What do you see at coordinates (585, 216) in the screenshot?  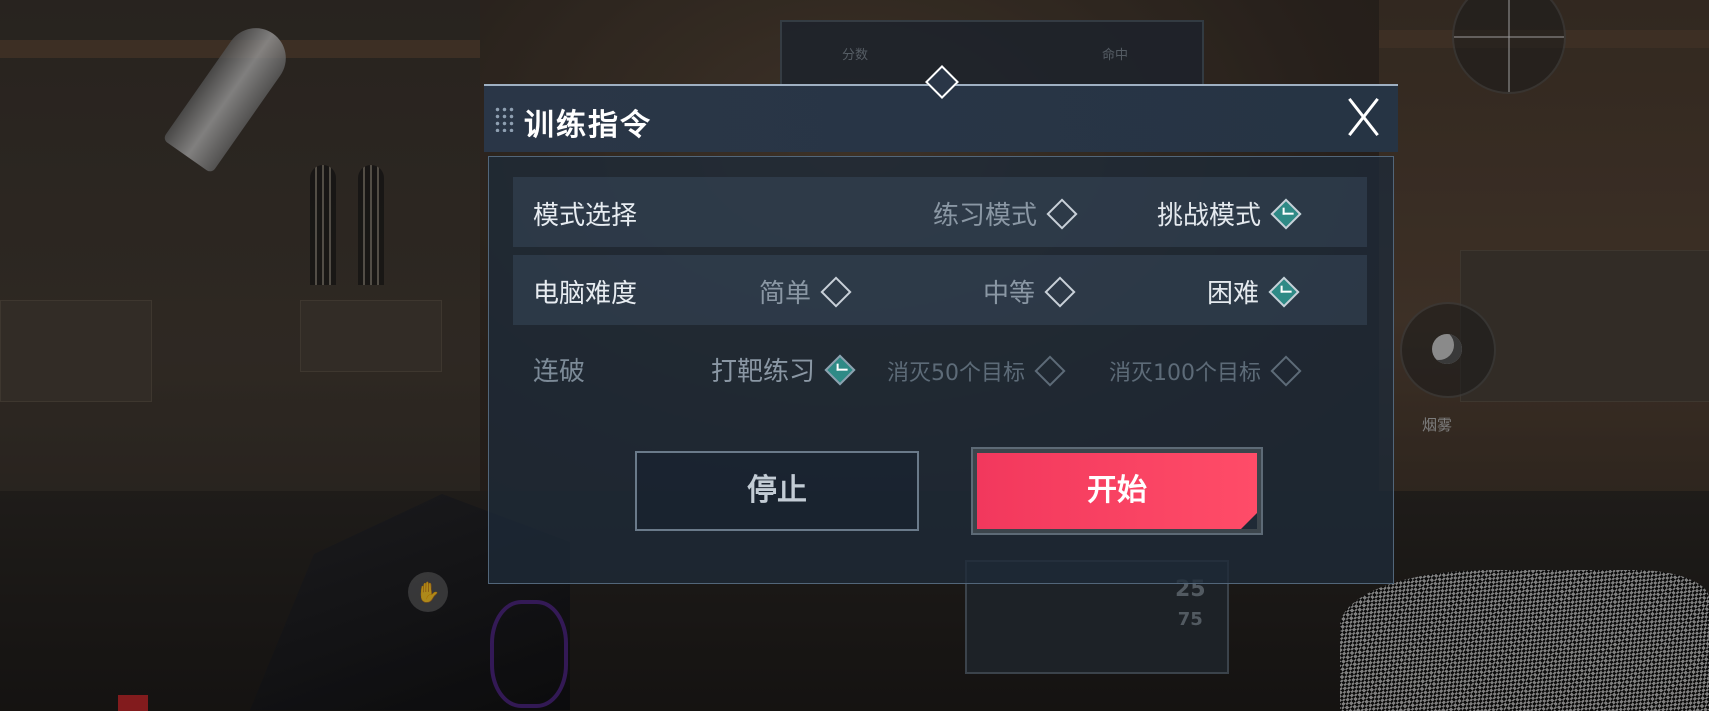 I see `mode-label: 模式选择` at bounding box center [585, 216].